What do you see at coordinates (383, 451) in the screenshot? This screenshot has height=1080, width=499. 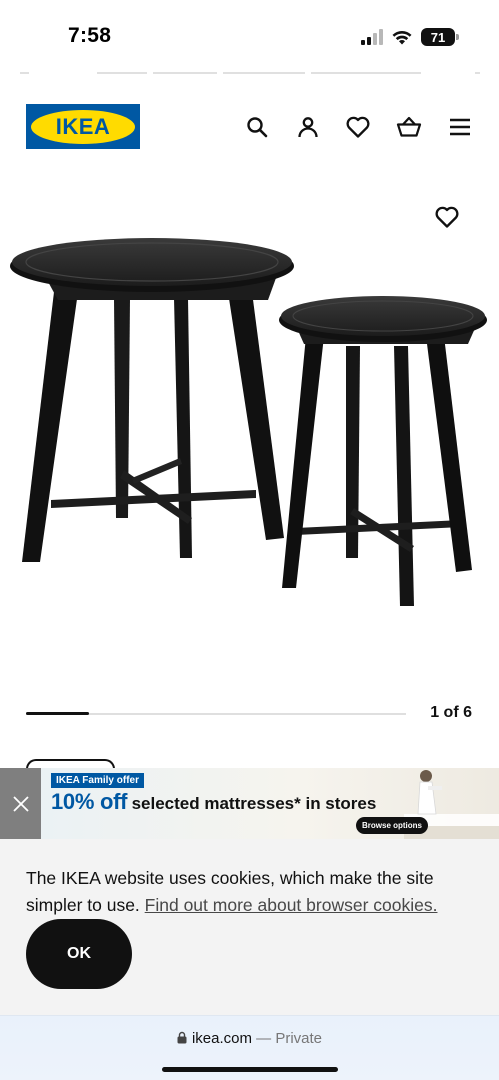 I see `small-nesting-table` at bounding box center [383, 451].